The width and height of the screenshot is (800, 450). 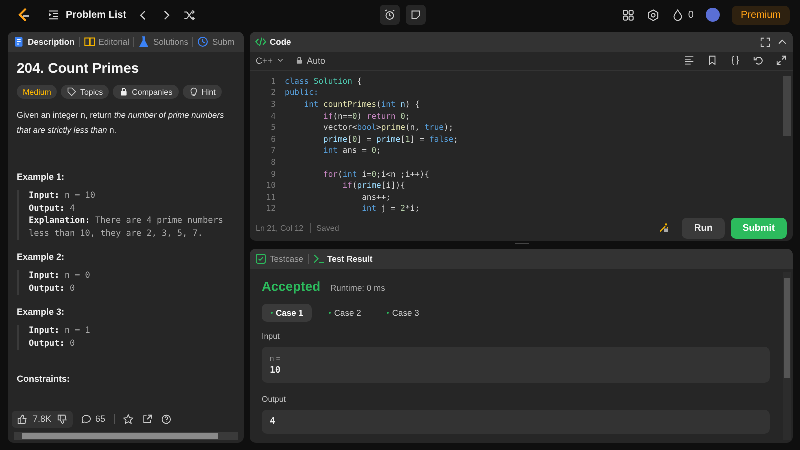 What do you see at coordinates (713, 15) in the screenshot?
I see `avatar` at bounding box center [713, 15].